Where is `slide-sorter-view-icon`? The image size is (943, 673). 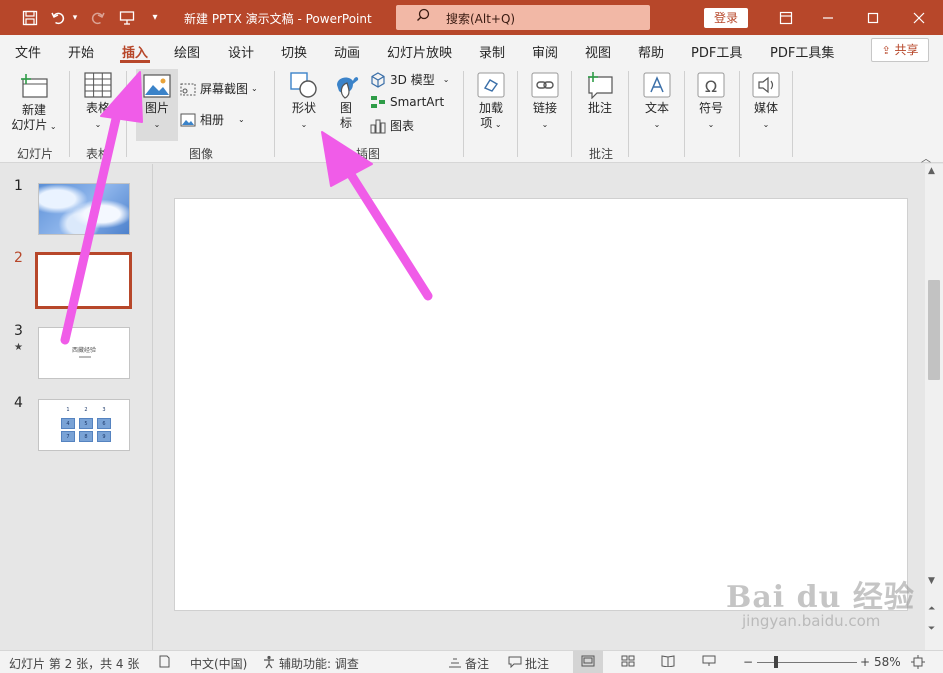 slide-sorter-view-icon is located at coordinates (628, 661).